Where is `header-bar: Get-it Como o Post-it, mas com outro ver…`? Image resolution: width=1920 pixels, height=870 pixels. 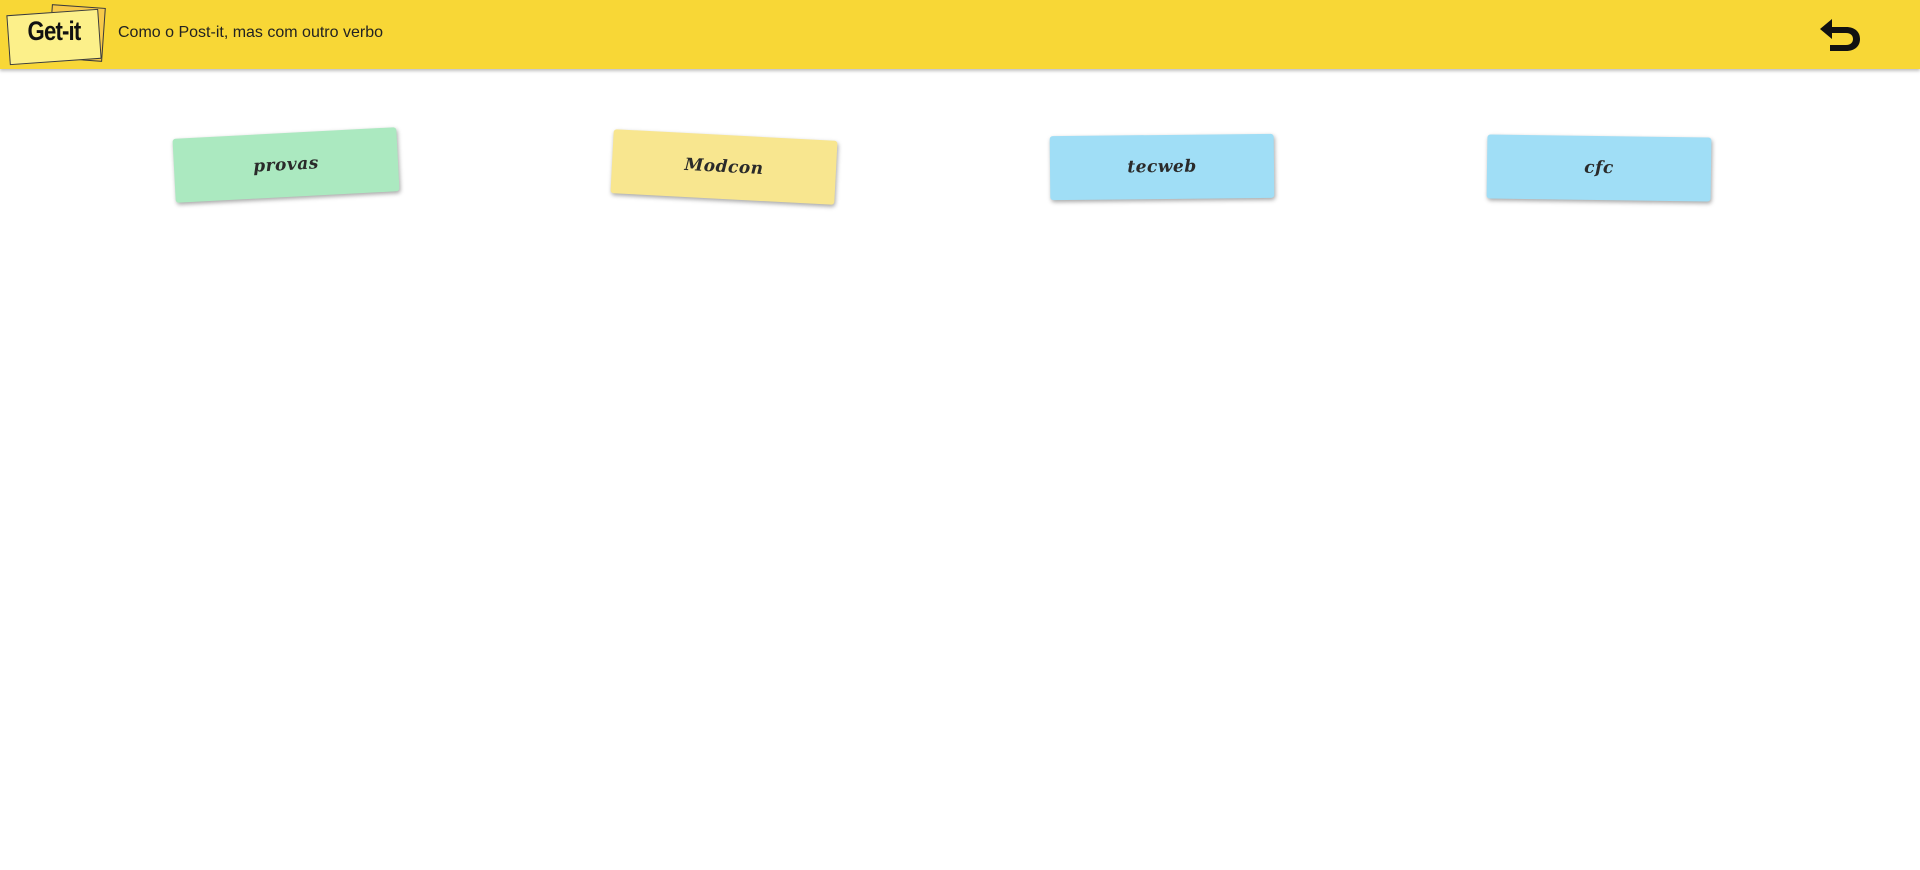 header-bar: Get-it Como o Post-it, mas com outro ver… is located at coordinates (960, 34).